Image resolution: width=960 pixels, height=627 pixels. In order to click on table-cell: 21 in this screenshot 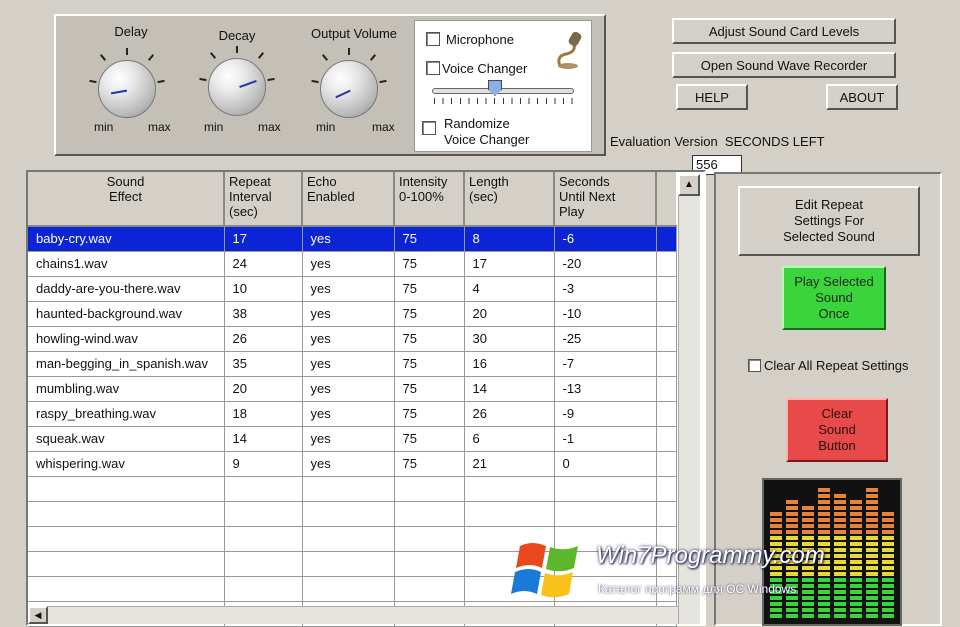, I will do `click(509, 464)`.